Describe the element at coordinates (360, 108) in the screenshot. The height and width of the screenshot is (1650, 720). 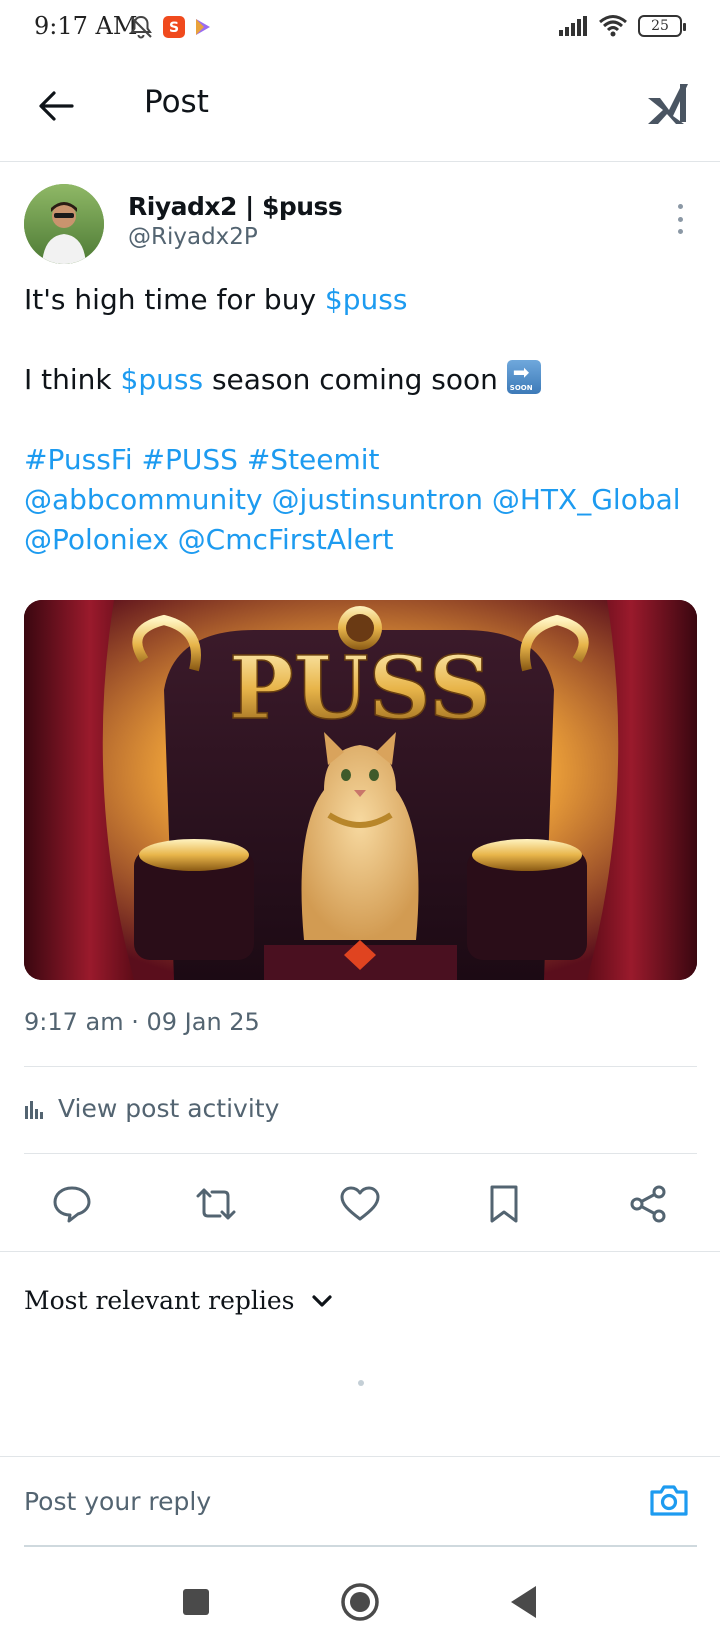
I see `top-app-bar: Post` at that location.